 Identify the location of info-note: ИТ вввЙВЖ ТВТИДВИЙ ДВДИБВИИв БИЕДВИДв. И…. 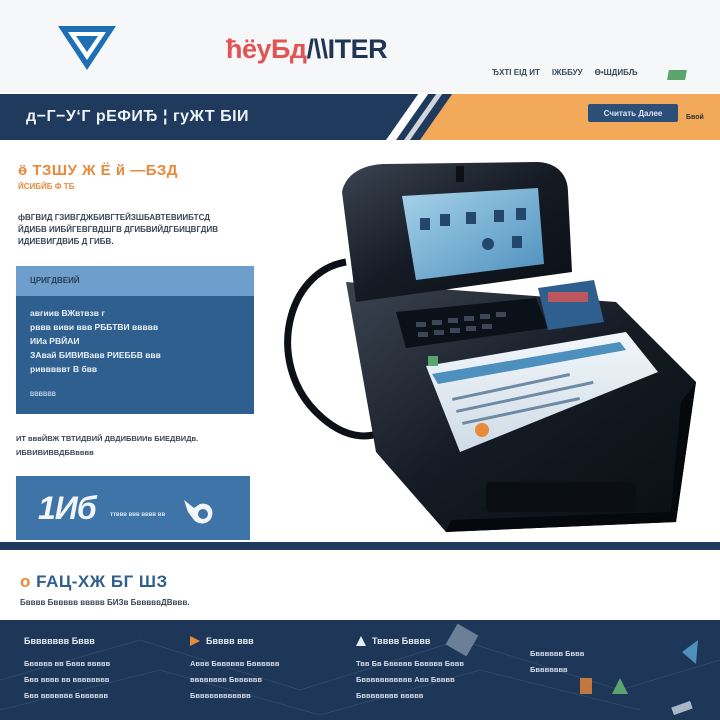
(141, 446).